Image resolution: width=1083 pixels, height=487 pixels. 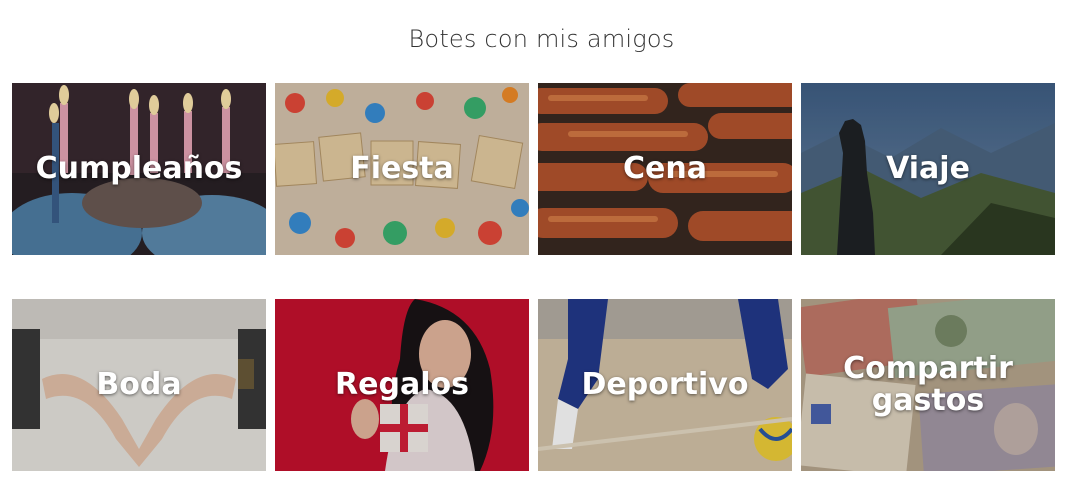 I want to click on category-tile-boda: Boda, so click(x=139, y=385).